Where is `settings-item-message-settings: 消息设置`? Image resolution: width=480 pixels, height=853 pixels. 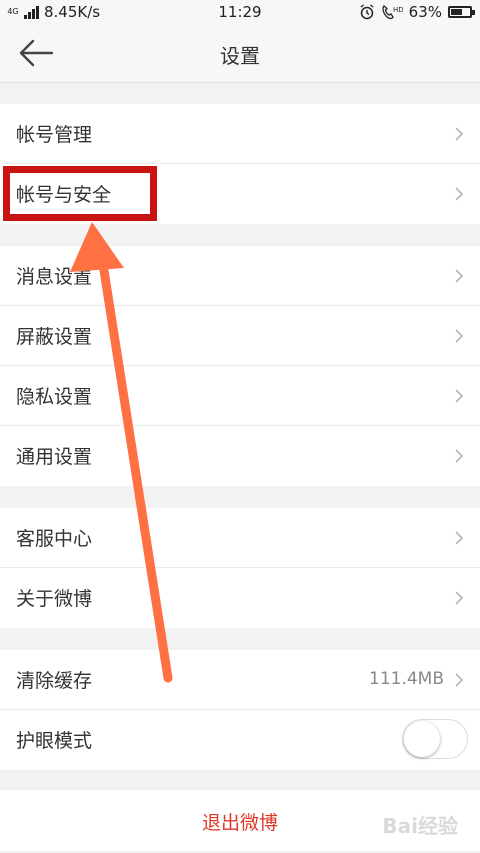
settings-item-message-settings: 消息设置 is located at coordinates (240, 276).